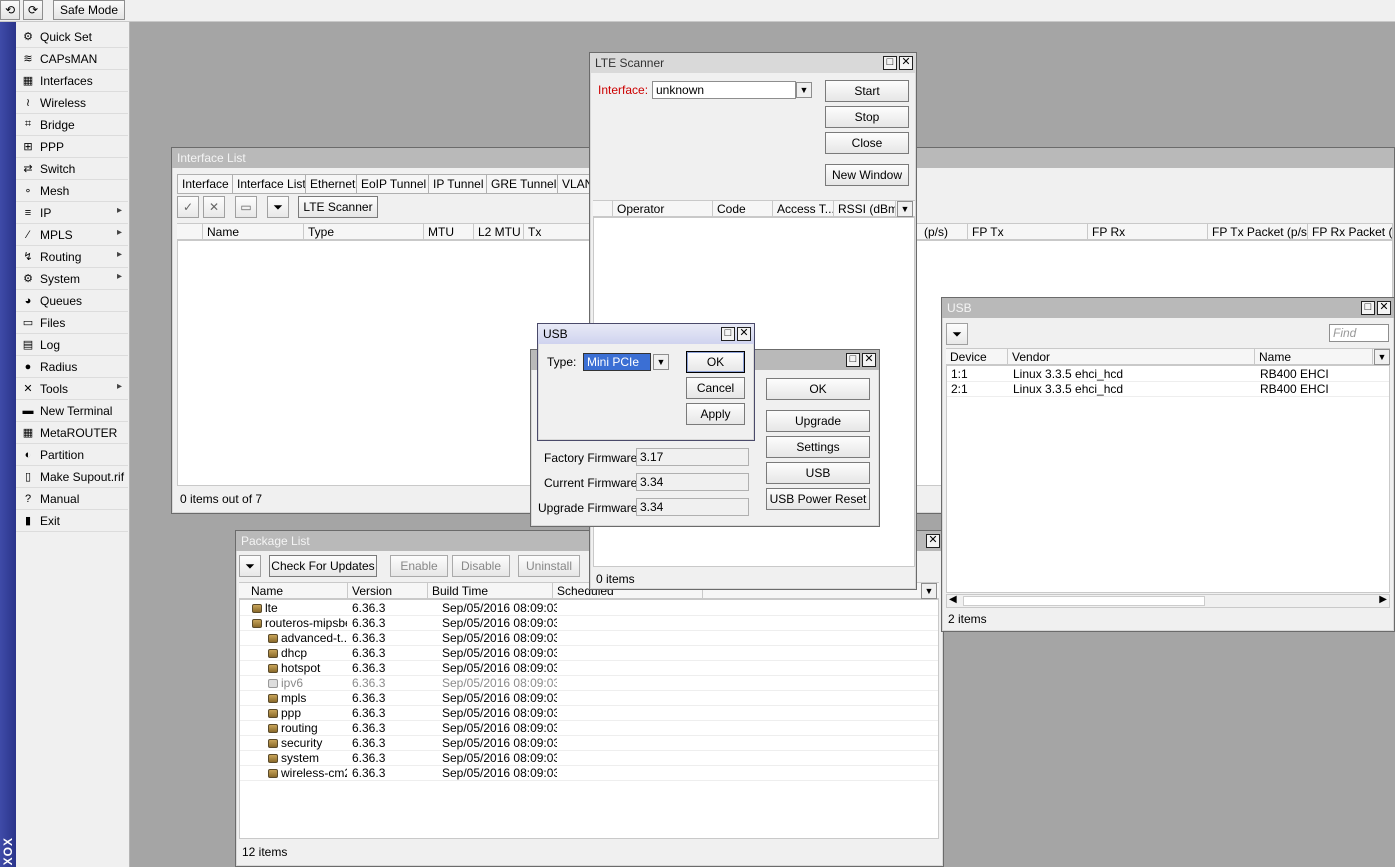 The height and width of the screenshot is (867, 1395). Describe the element at coordinates (246, 207) in the screenshot. I see `comment-icon-button: ▭` at that location.